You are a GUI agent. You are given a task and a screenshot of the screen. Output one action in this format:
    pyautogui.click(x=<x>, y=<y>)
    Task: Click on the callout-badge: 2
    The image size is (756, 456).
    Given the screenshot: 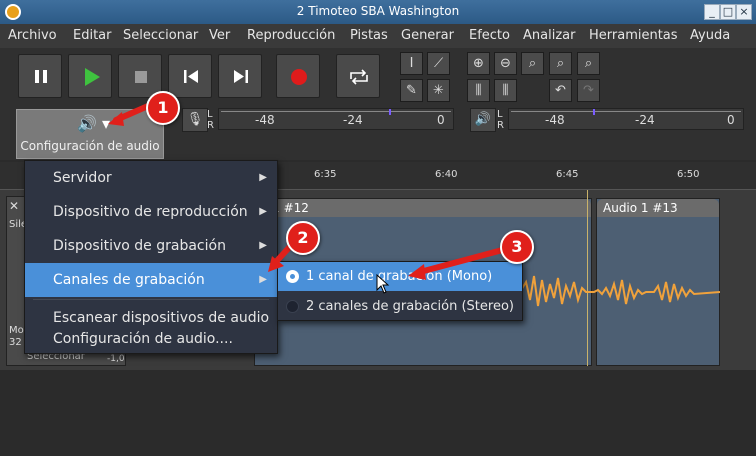 What is the action you would take?
    pyautogui.click(x=303, y=238)
    